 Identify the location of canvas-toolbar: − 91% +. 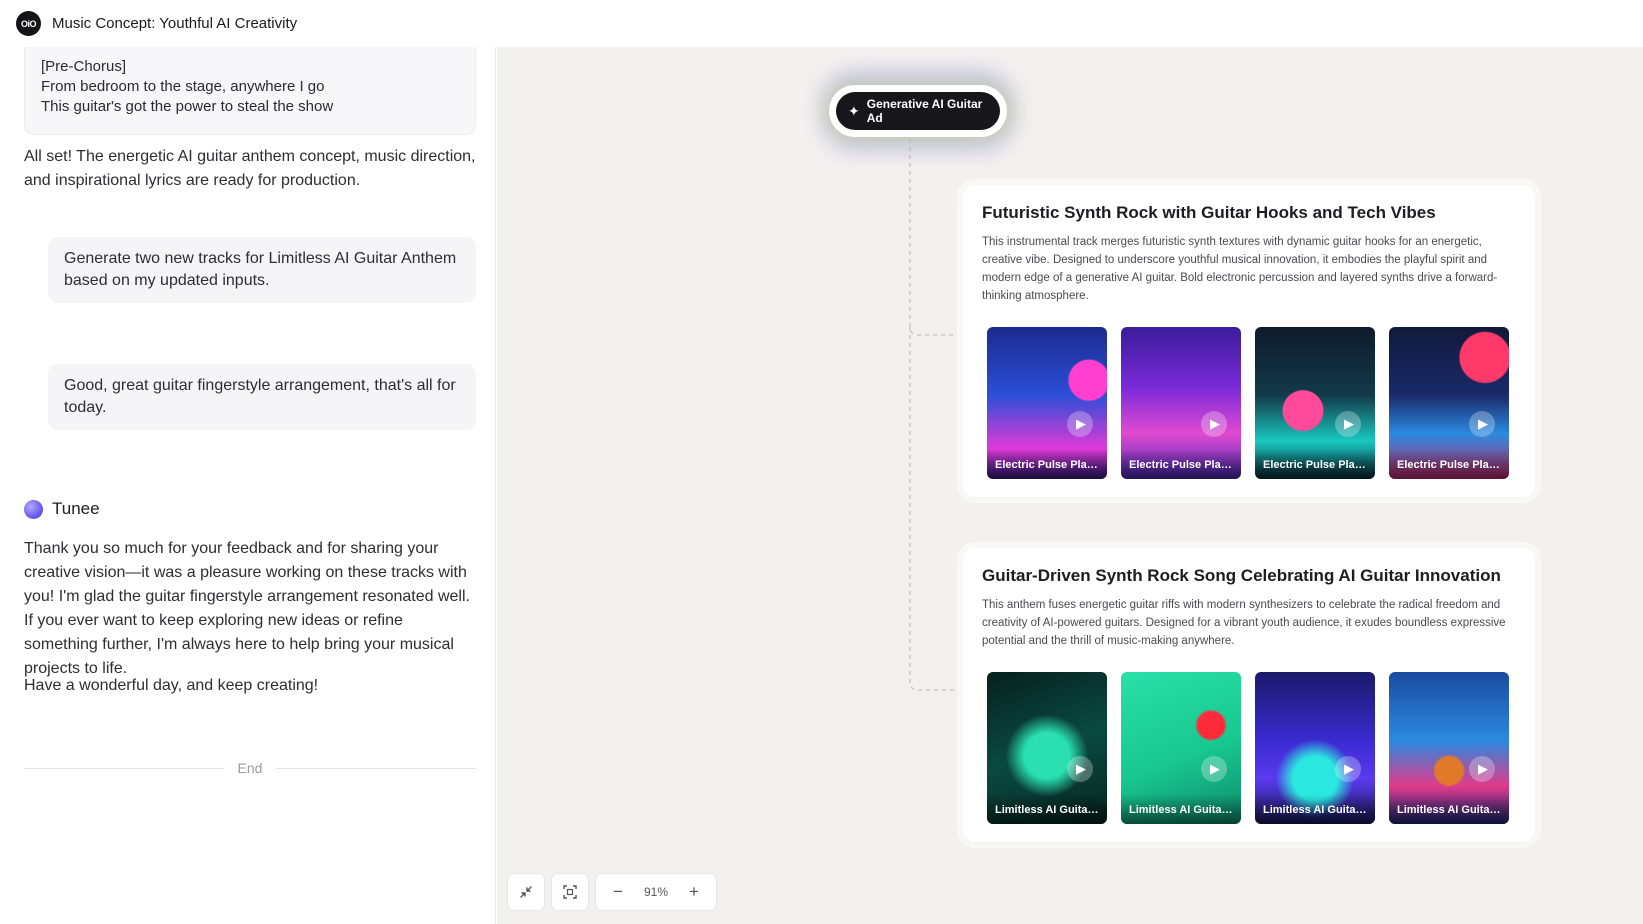
(612, 892).